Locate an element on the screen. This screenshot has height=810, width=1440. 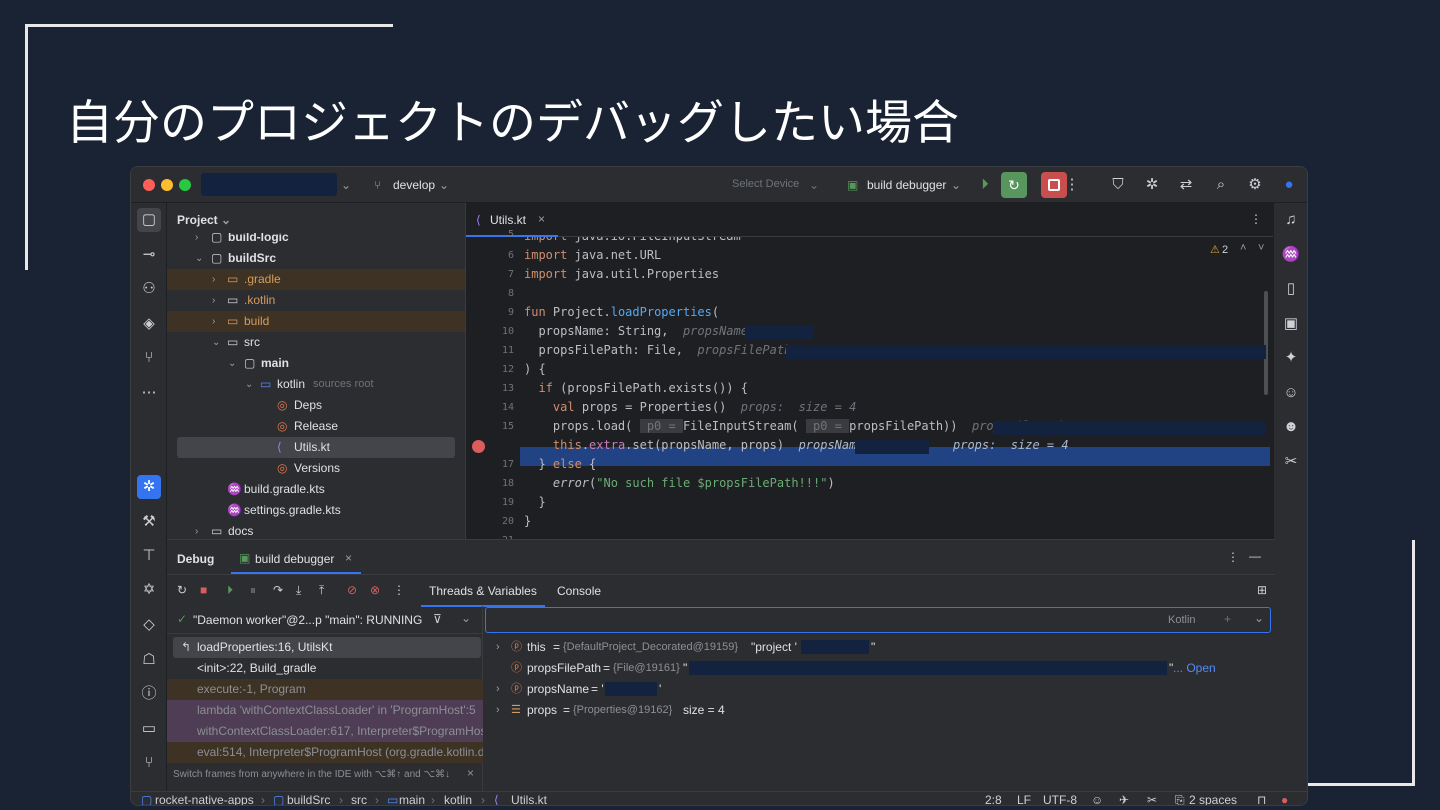
project-panel-header: Project ⌄ is located at coordinates (204, 220).